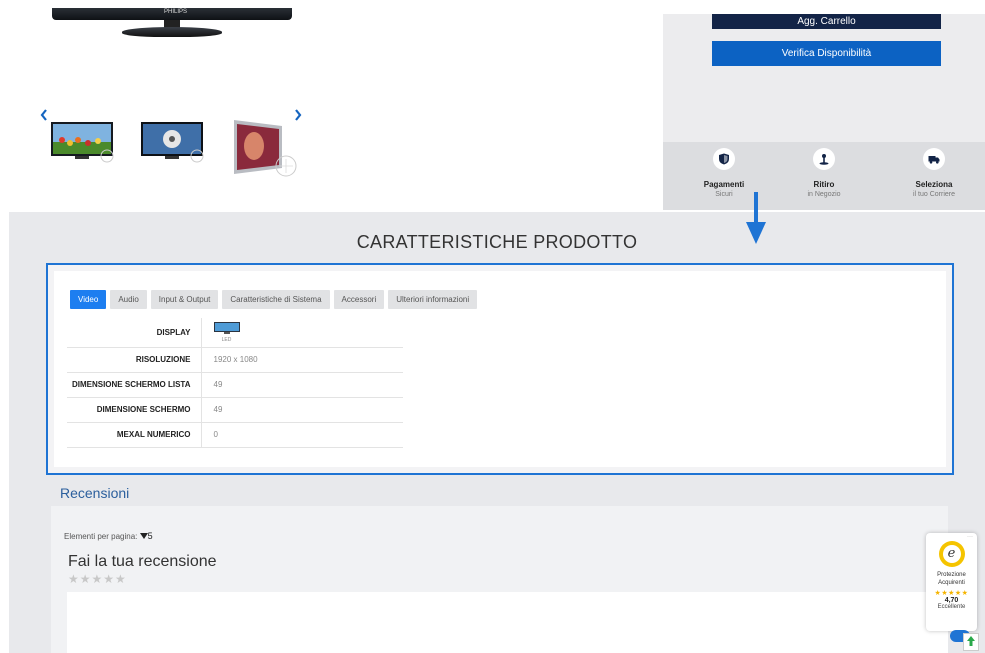  I want to click on tab-system-features: Caratteristiche di Sistema, so click(276, 299).